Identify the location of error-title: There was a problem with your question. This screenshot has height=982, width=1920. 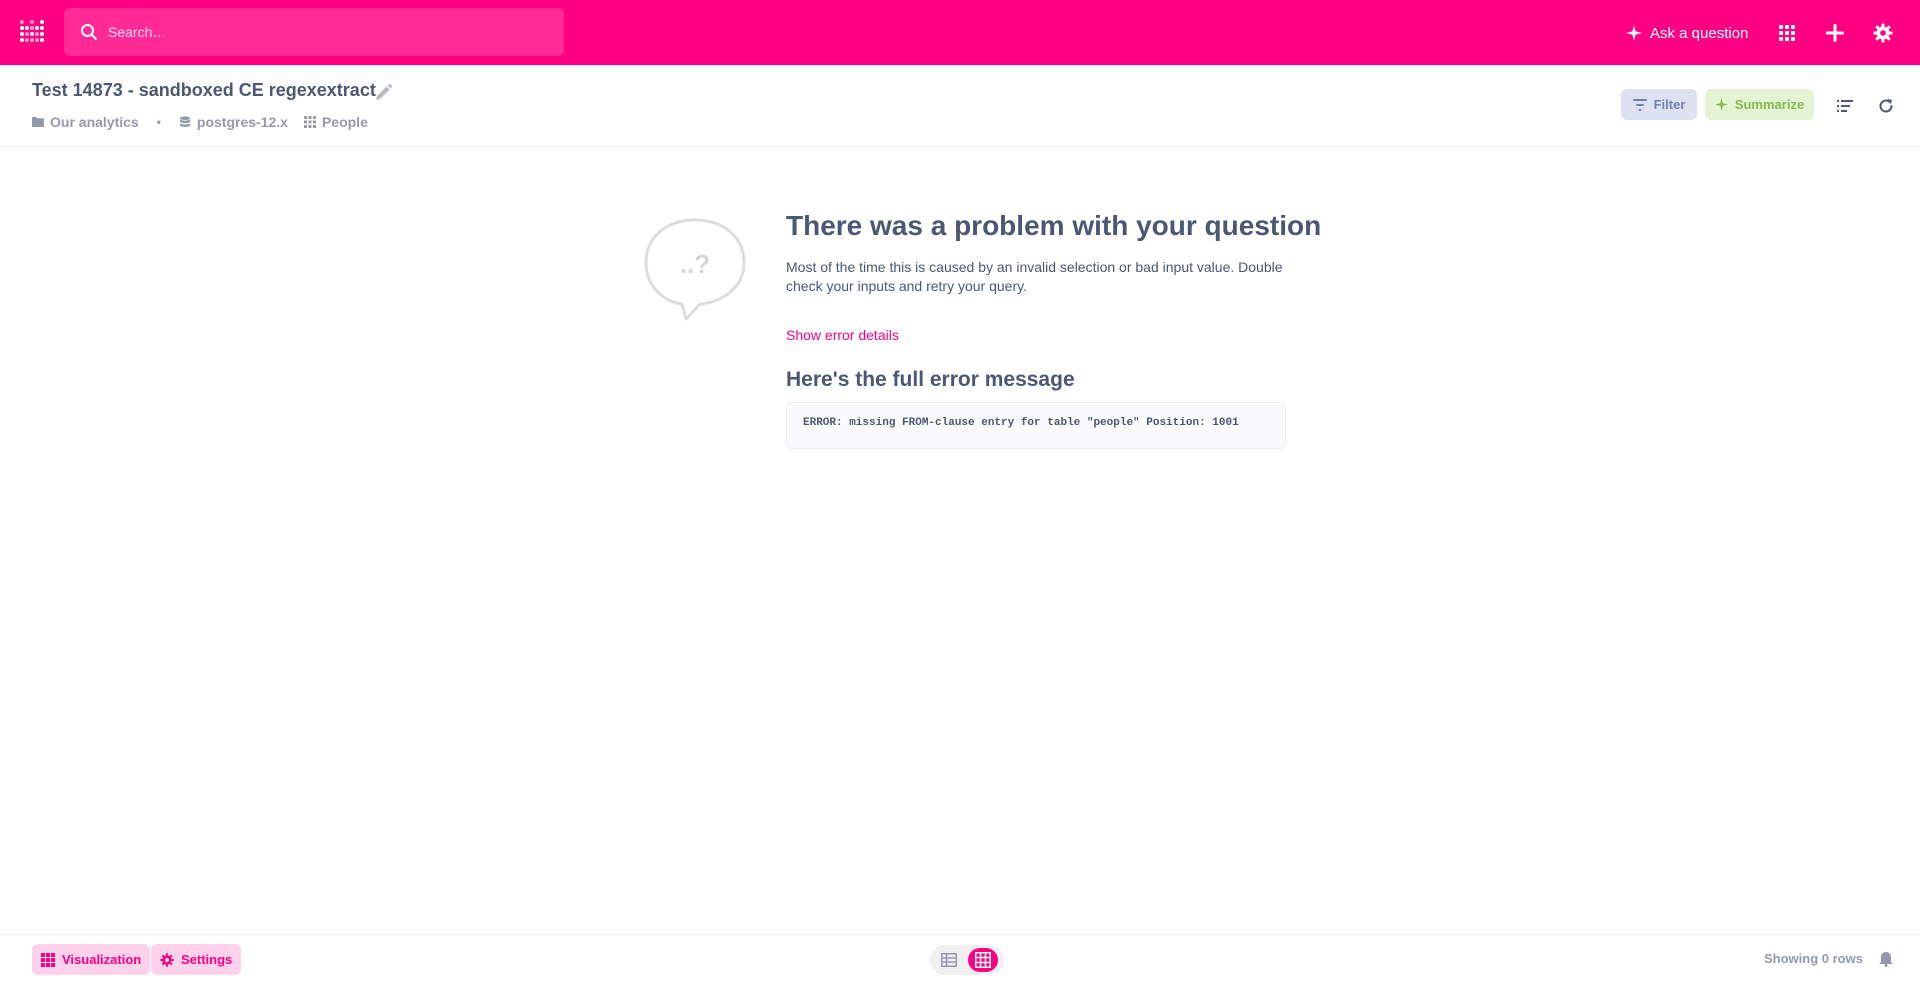
(1054, 225).